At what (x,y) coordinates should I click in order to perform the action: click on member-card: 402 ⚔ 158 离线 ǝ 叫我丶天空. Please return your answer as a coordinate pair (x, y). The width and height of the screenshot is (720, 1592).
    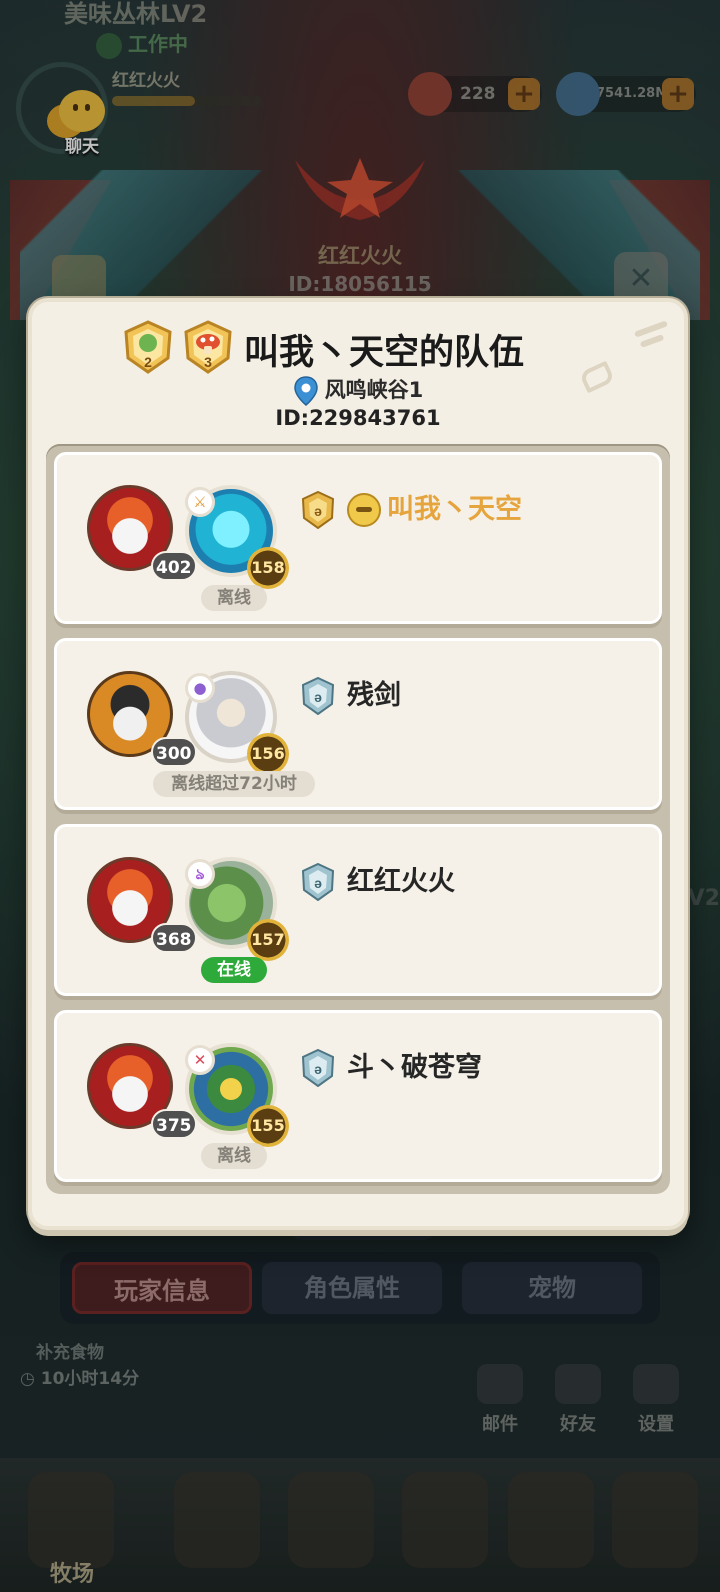
    Looking at the image, I should click on (358, 538).